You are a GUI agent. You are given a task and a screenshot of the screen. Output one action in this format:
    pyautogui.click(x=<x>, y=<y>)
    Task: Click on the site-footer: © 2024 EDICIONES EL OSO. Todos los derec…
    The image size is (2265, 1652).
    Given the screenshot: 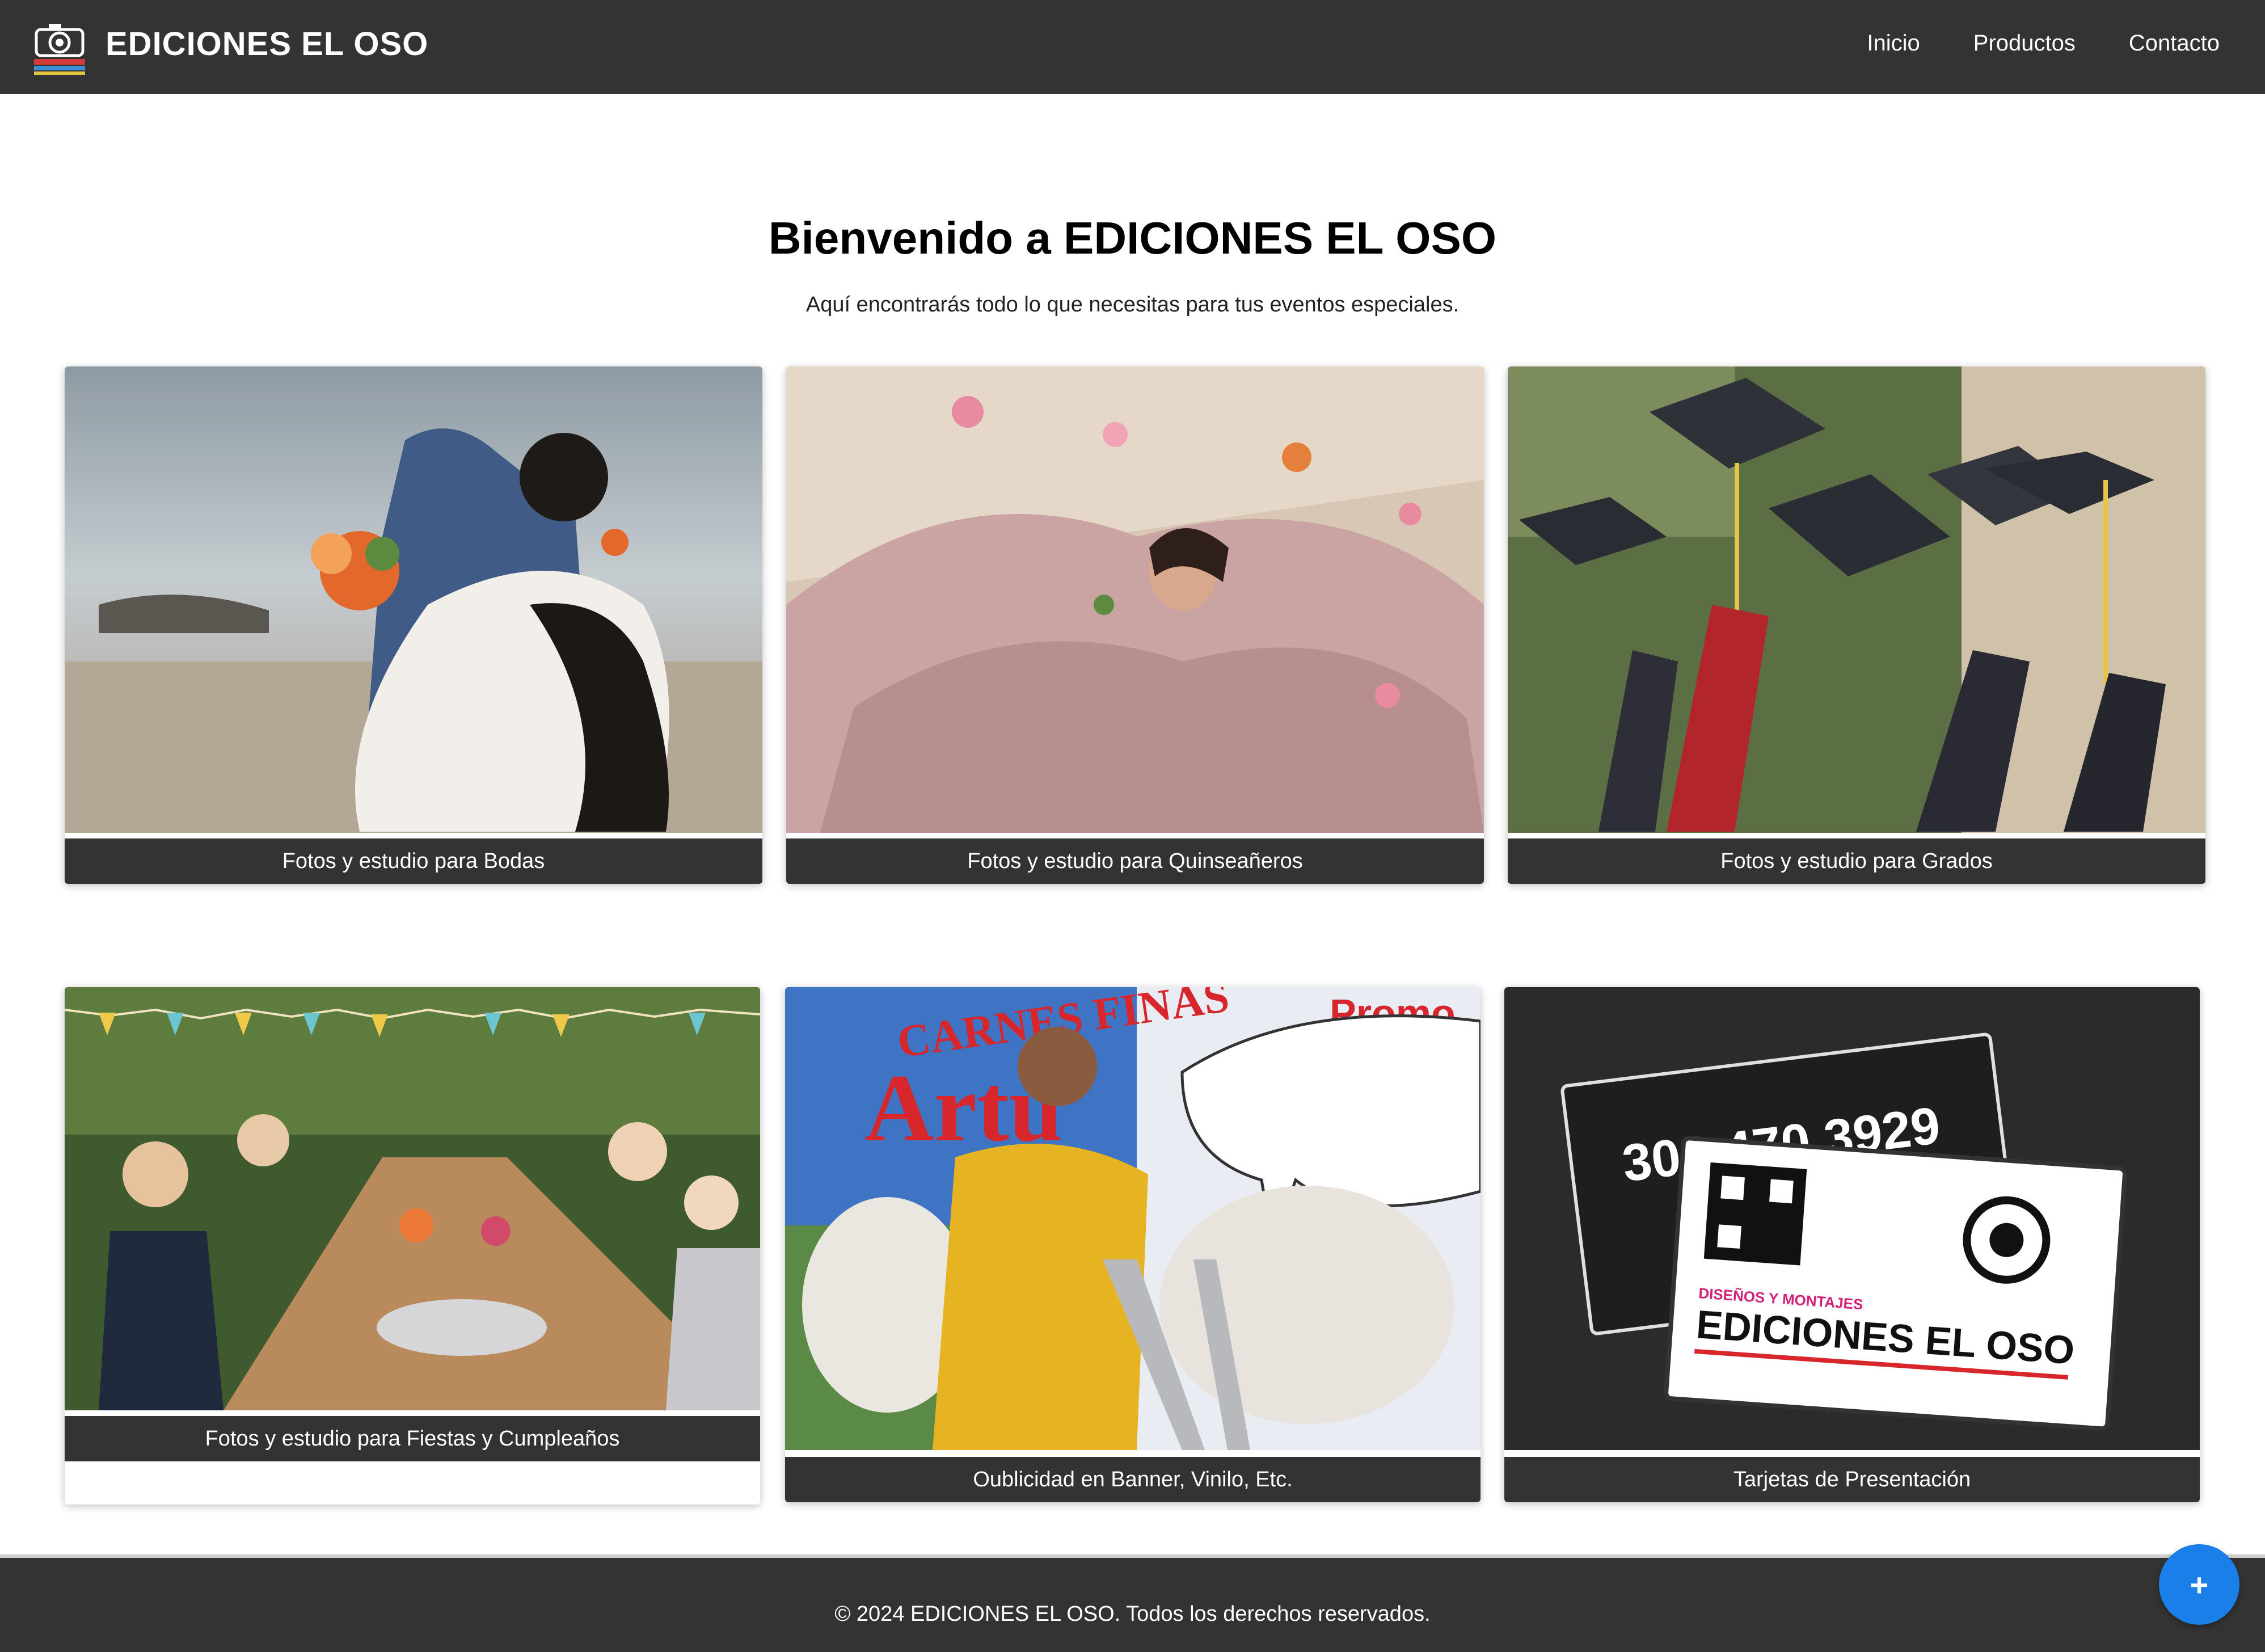 What is the action you would take?
    pyautogui.click(x=1132, y=1603)
    